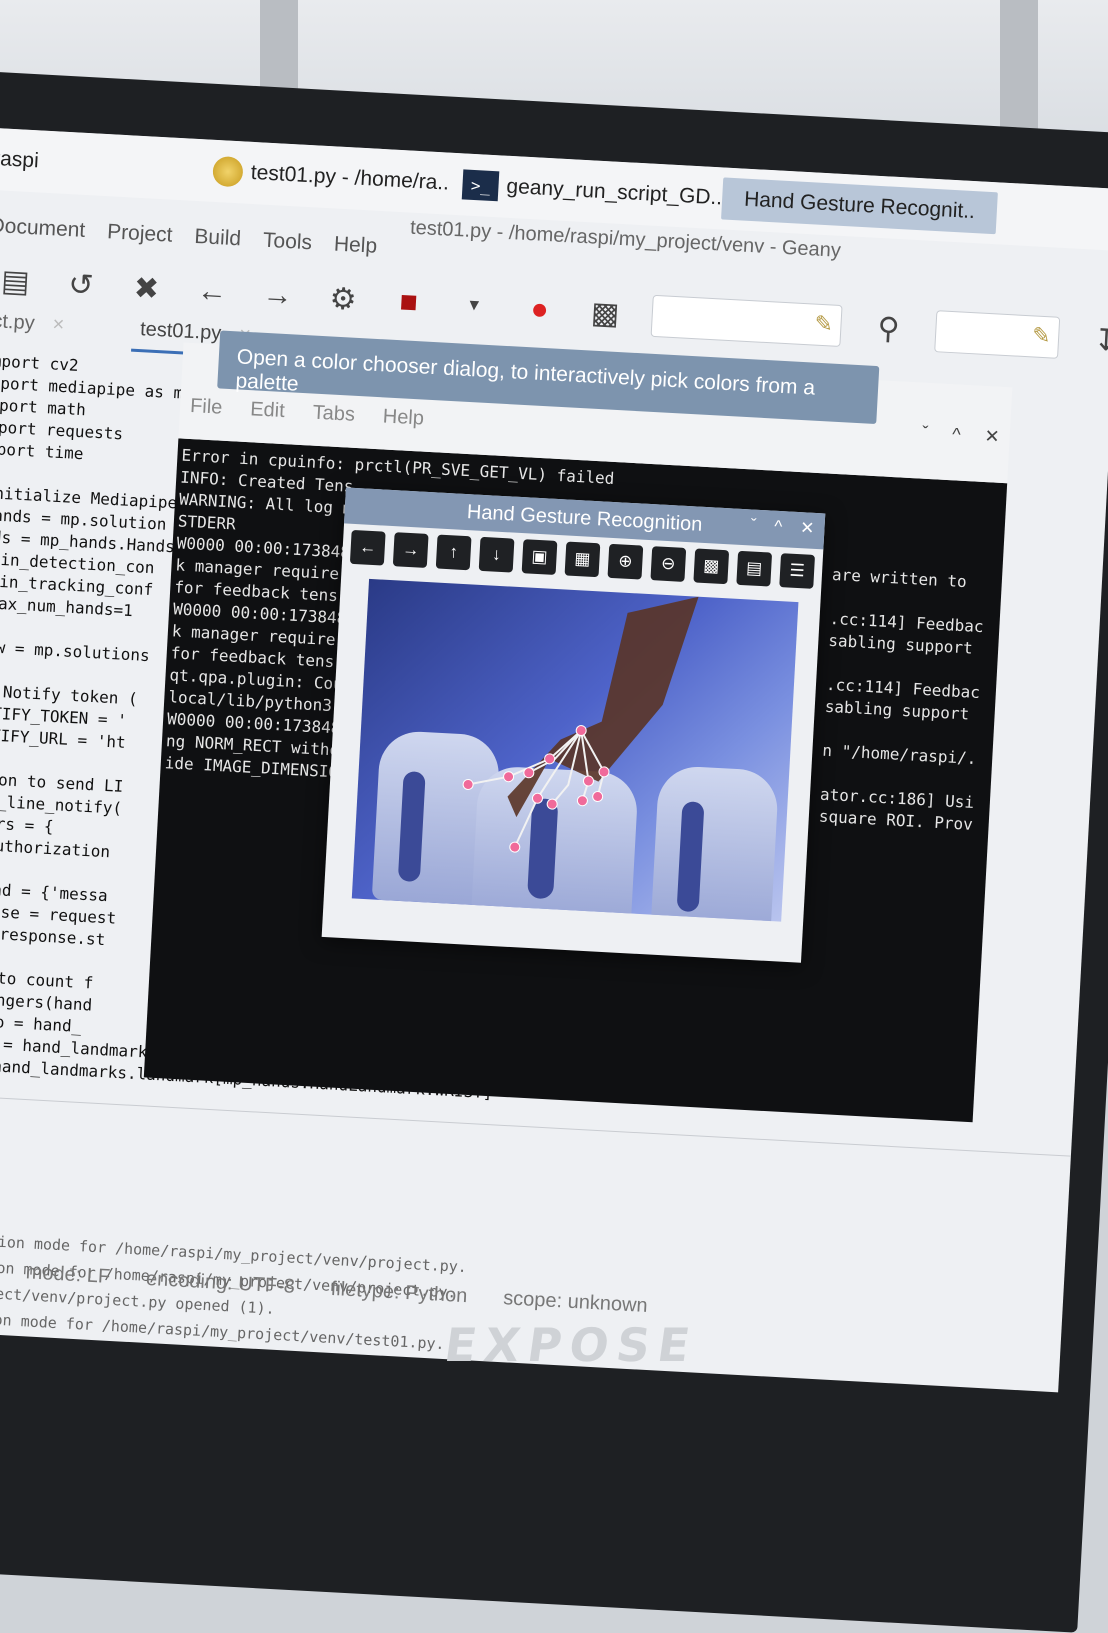 The image size is (1108, 1633). I want to click on tab-label: test01.py, so click(180, 331).